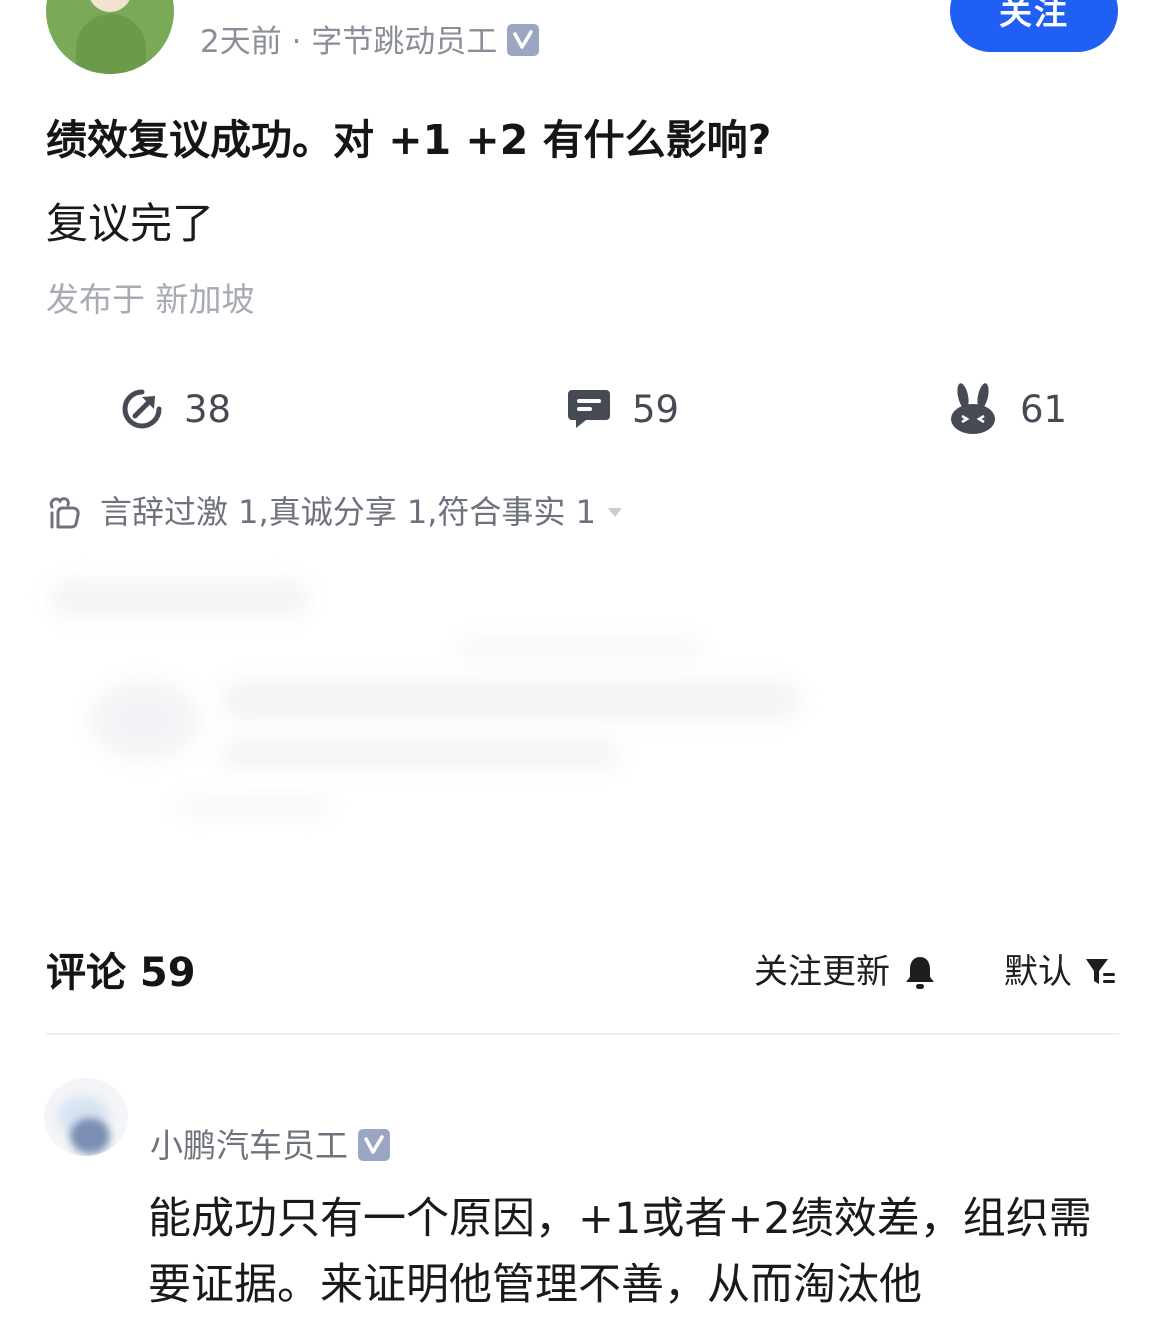 This screenshot has width=1167, height=1332. What do you see at coordinates (920, 973) in the screenshot?
I see `bell-icon` at bounding box center [920, 973].